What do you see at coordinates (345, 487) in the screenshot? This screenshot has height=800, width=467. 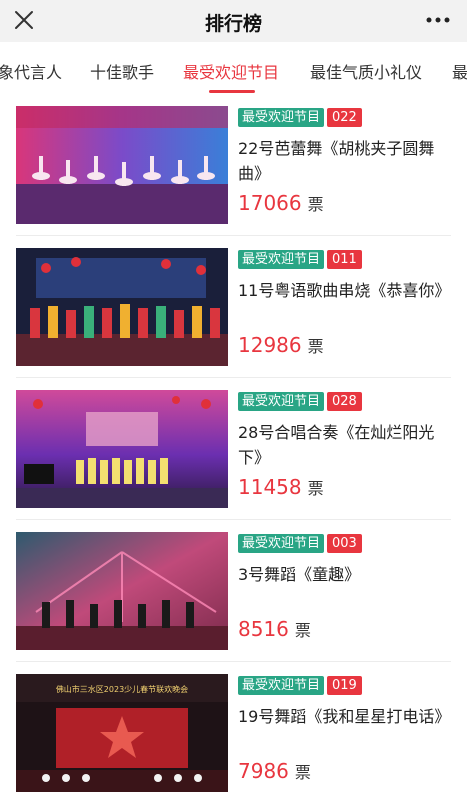 I see `vote-count: 11458 票` at bounding box center [345, 487].